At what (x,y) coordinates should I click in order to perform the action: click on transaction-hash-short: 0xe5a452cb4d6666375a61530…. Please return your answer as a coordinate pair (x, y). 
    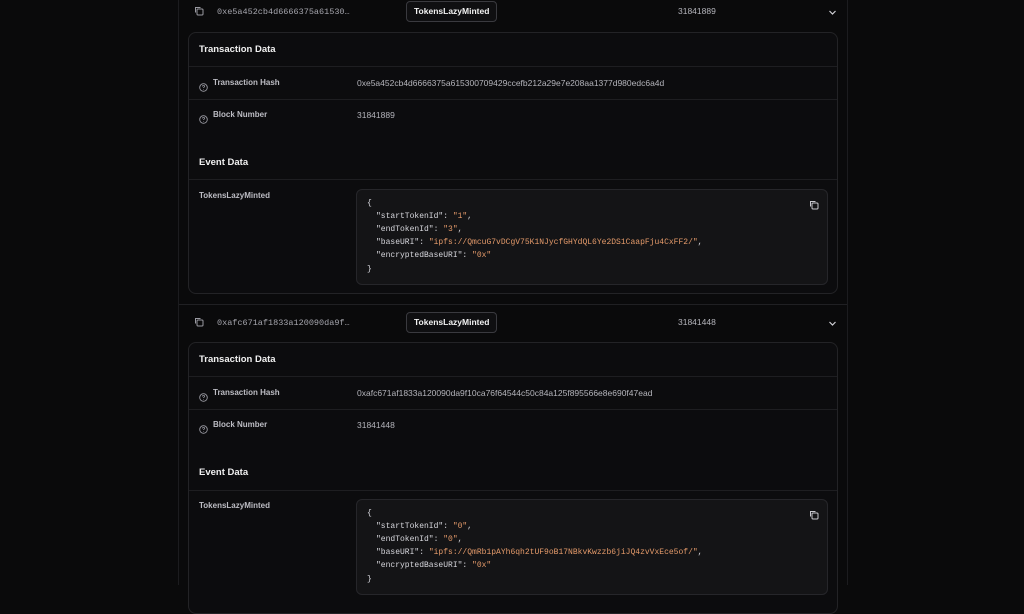
    Looking at the image, I should click on (283, 12).